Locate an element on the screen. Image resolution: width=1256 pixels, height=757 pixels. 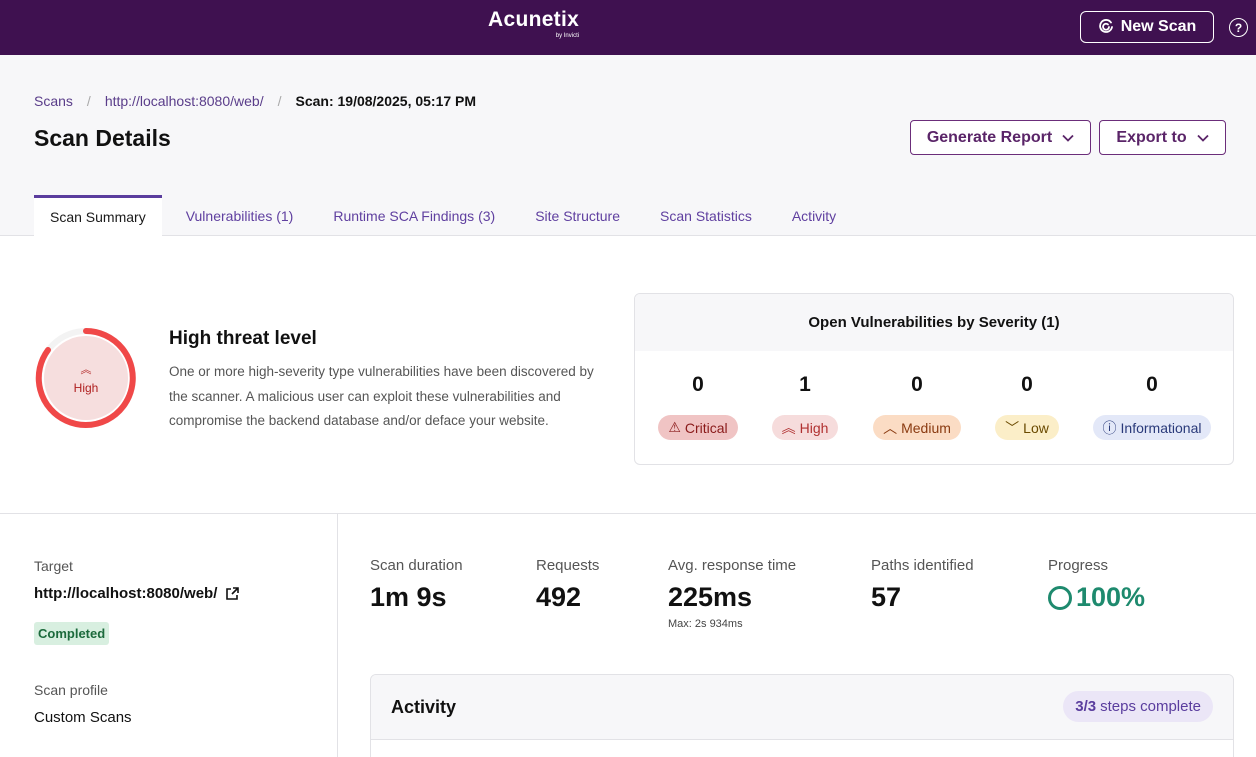
breadcrumb-current: Scan: 19/08/2025, 05:17 PM is located at coordinates (386, 101).